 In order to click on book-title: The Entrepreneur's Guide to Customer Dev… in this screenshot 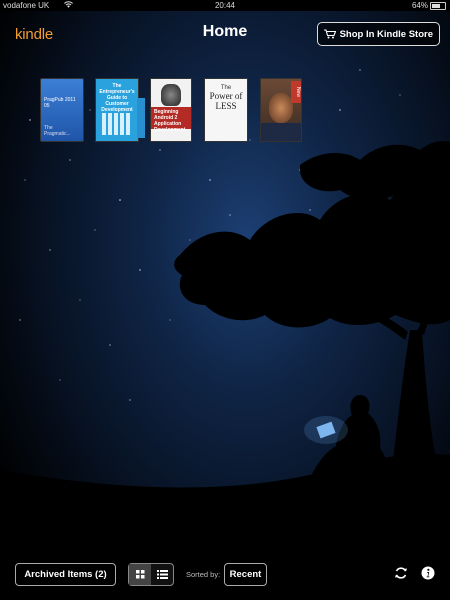, I will do `click(117, 98)`.